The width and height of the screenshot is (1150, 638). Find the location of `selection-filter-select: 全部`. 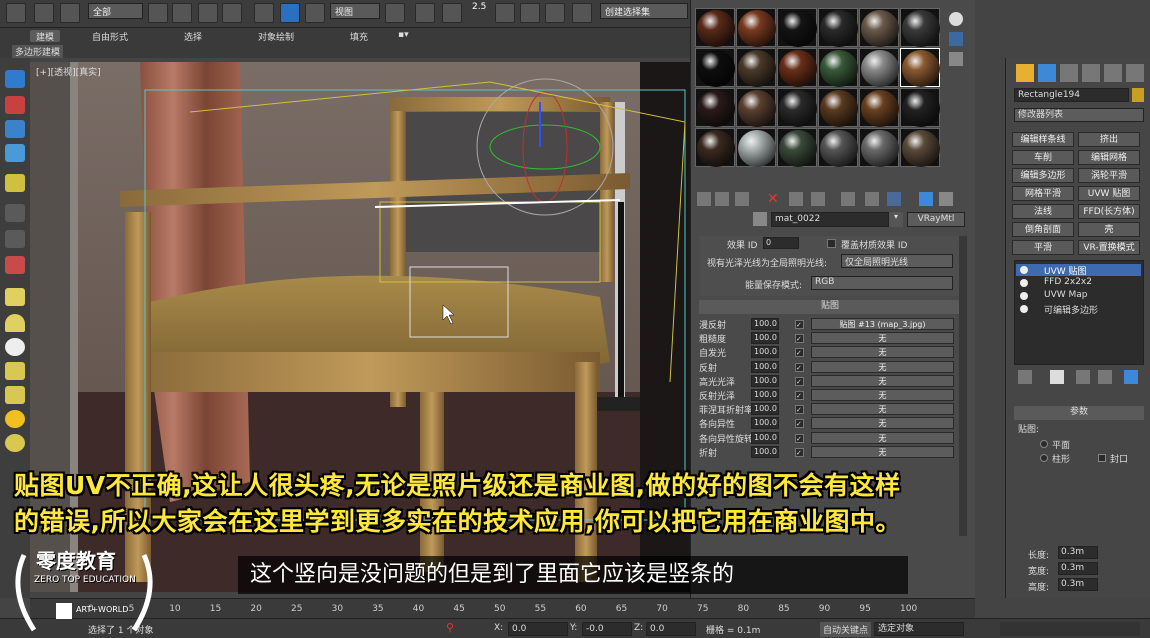

selection-filter-select: 全部 is located at coordinates (115, 11).